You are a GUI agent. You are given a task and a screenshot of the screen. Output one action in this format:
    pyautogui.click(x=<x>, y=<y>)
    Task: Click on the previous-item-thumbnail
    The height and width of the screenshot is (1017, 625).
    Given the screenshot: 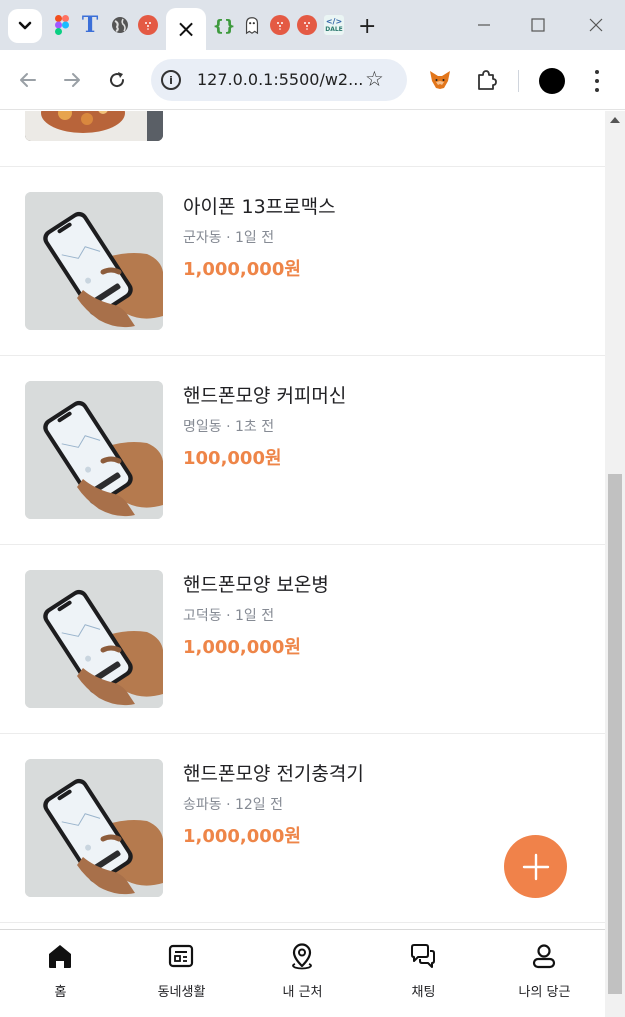 What is the action you would take?
    pyautogui.click(x=94, y=126)
    